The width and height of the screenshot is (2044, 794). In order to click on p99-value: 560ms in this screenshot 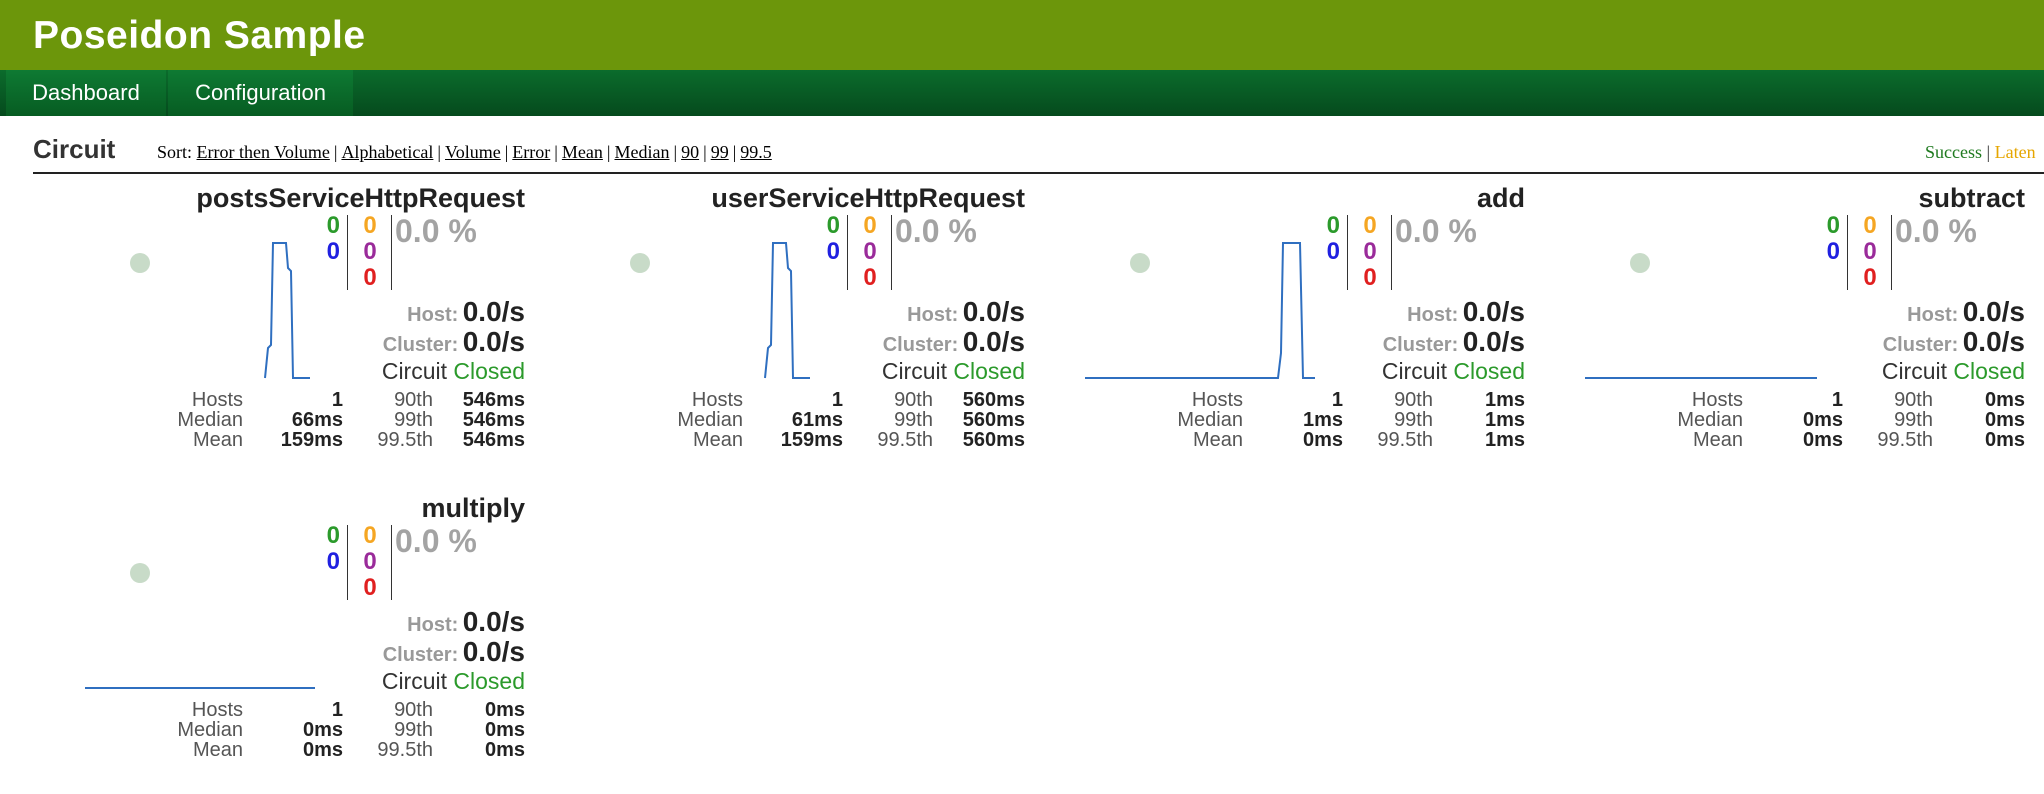, I will do `click(993, 420)`.